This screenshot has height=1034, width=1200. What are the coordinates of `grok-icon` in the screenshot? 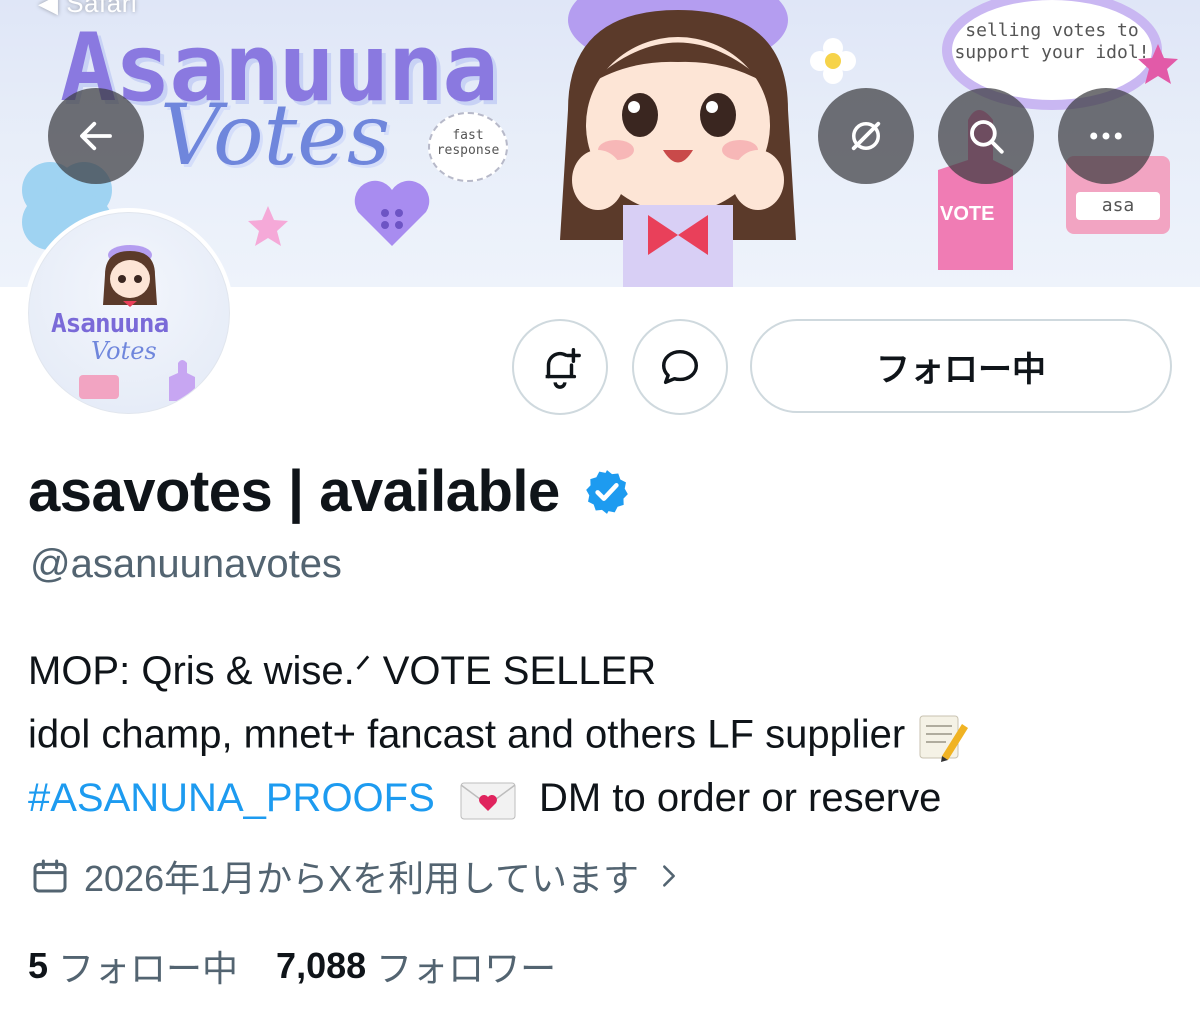 It's located at (866, 136).